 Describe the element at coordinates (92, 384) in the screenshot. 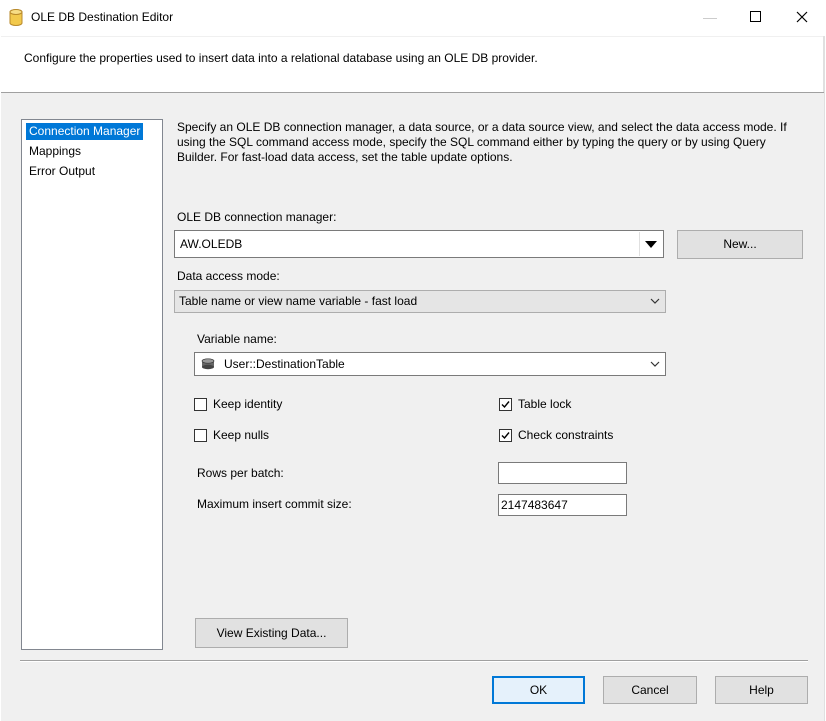

I see `page-navigation-list: Connection Manager Mappings Error Output` at that location.